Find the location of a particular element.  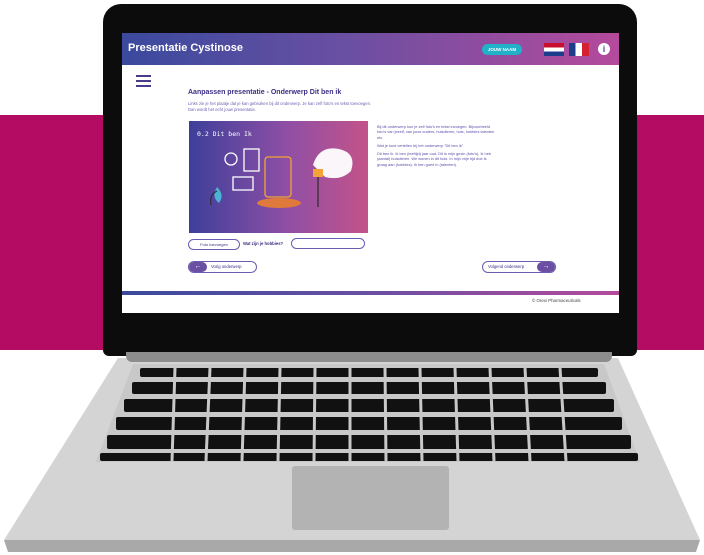

arrow-right-icon: → is located at coordinates (546, 267).